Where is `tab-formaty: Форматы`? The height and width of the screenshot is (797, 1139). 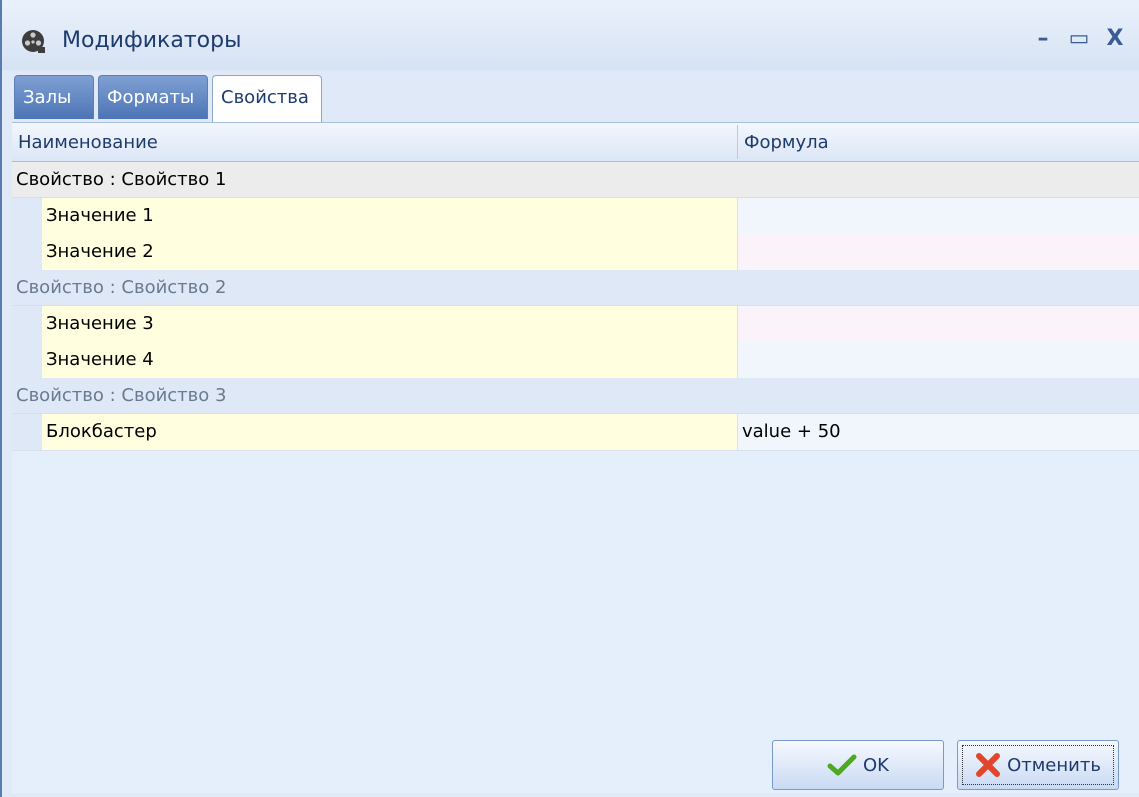
tab-formaty: Форматы is located at coordinates (153, 97).